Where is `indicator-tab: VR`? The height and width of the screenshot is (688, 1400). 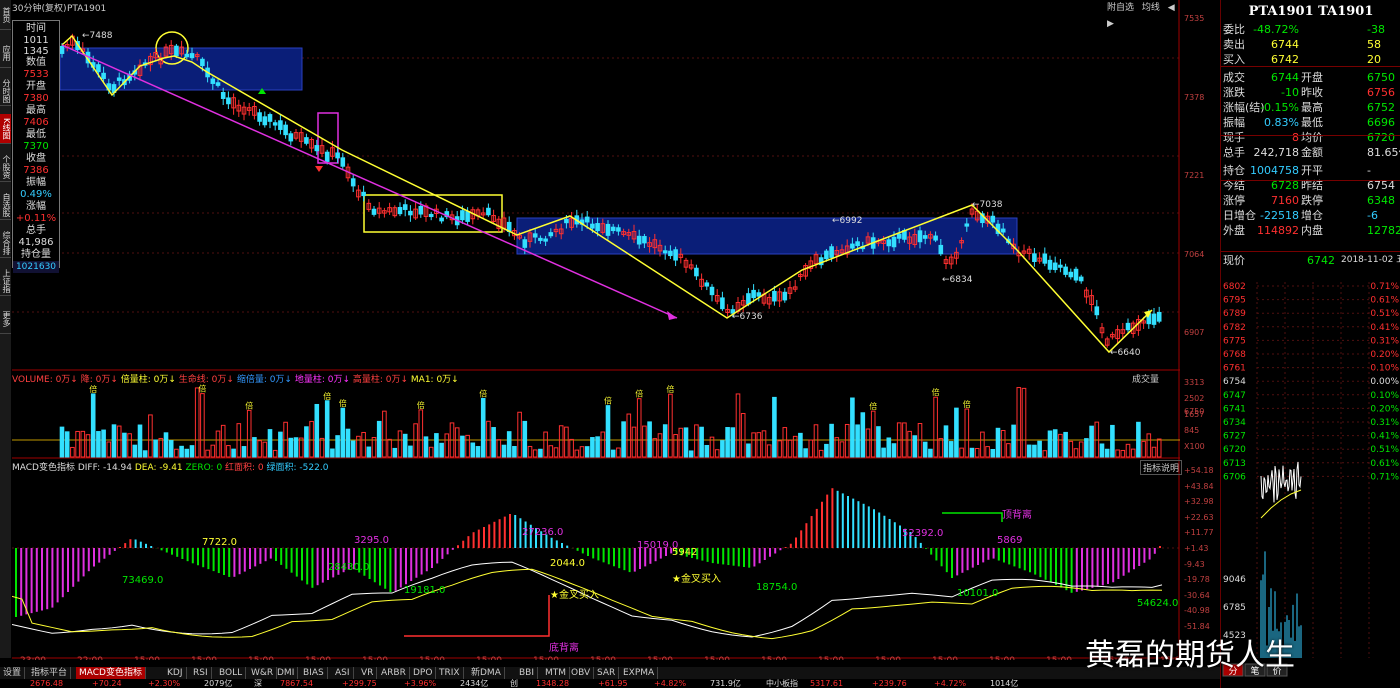 indicator-tab: VR is located at coordinates (368, 673).